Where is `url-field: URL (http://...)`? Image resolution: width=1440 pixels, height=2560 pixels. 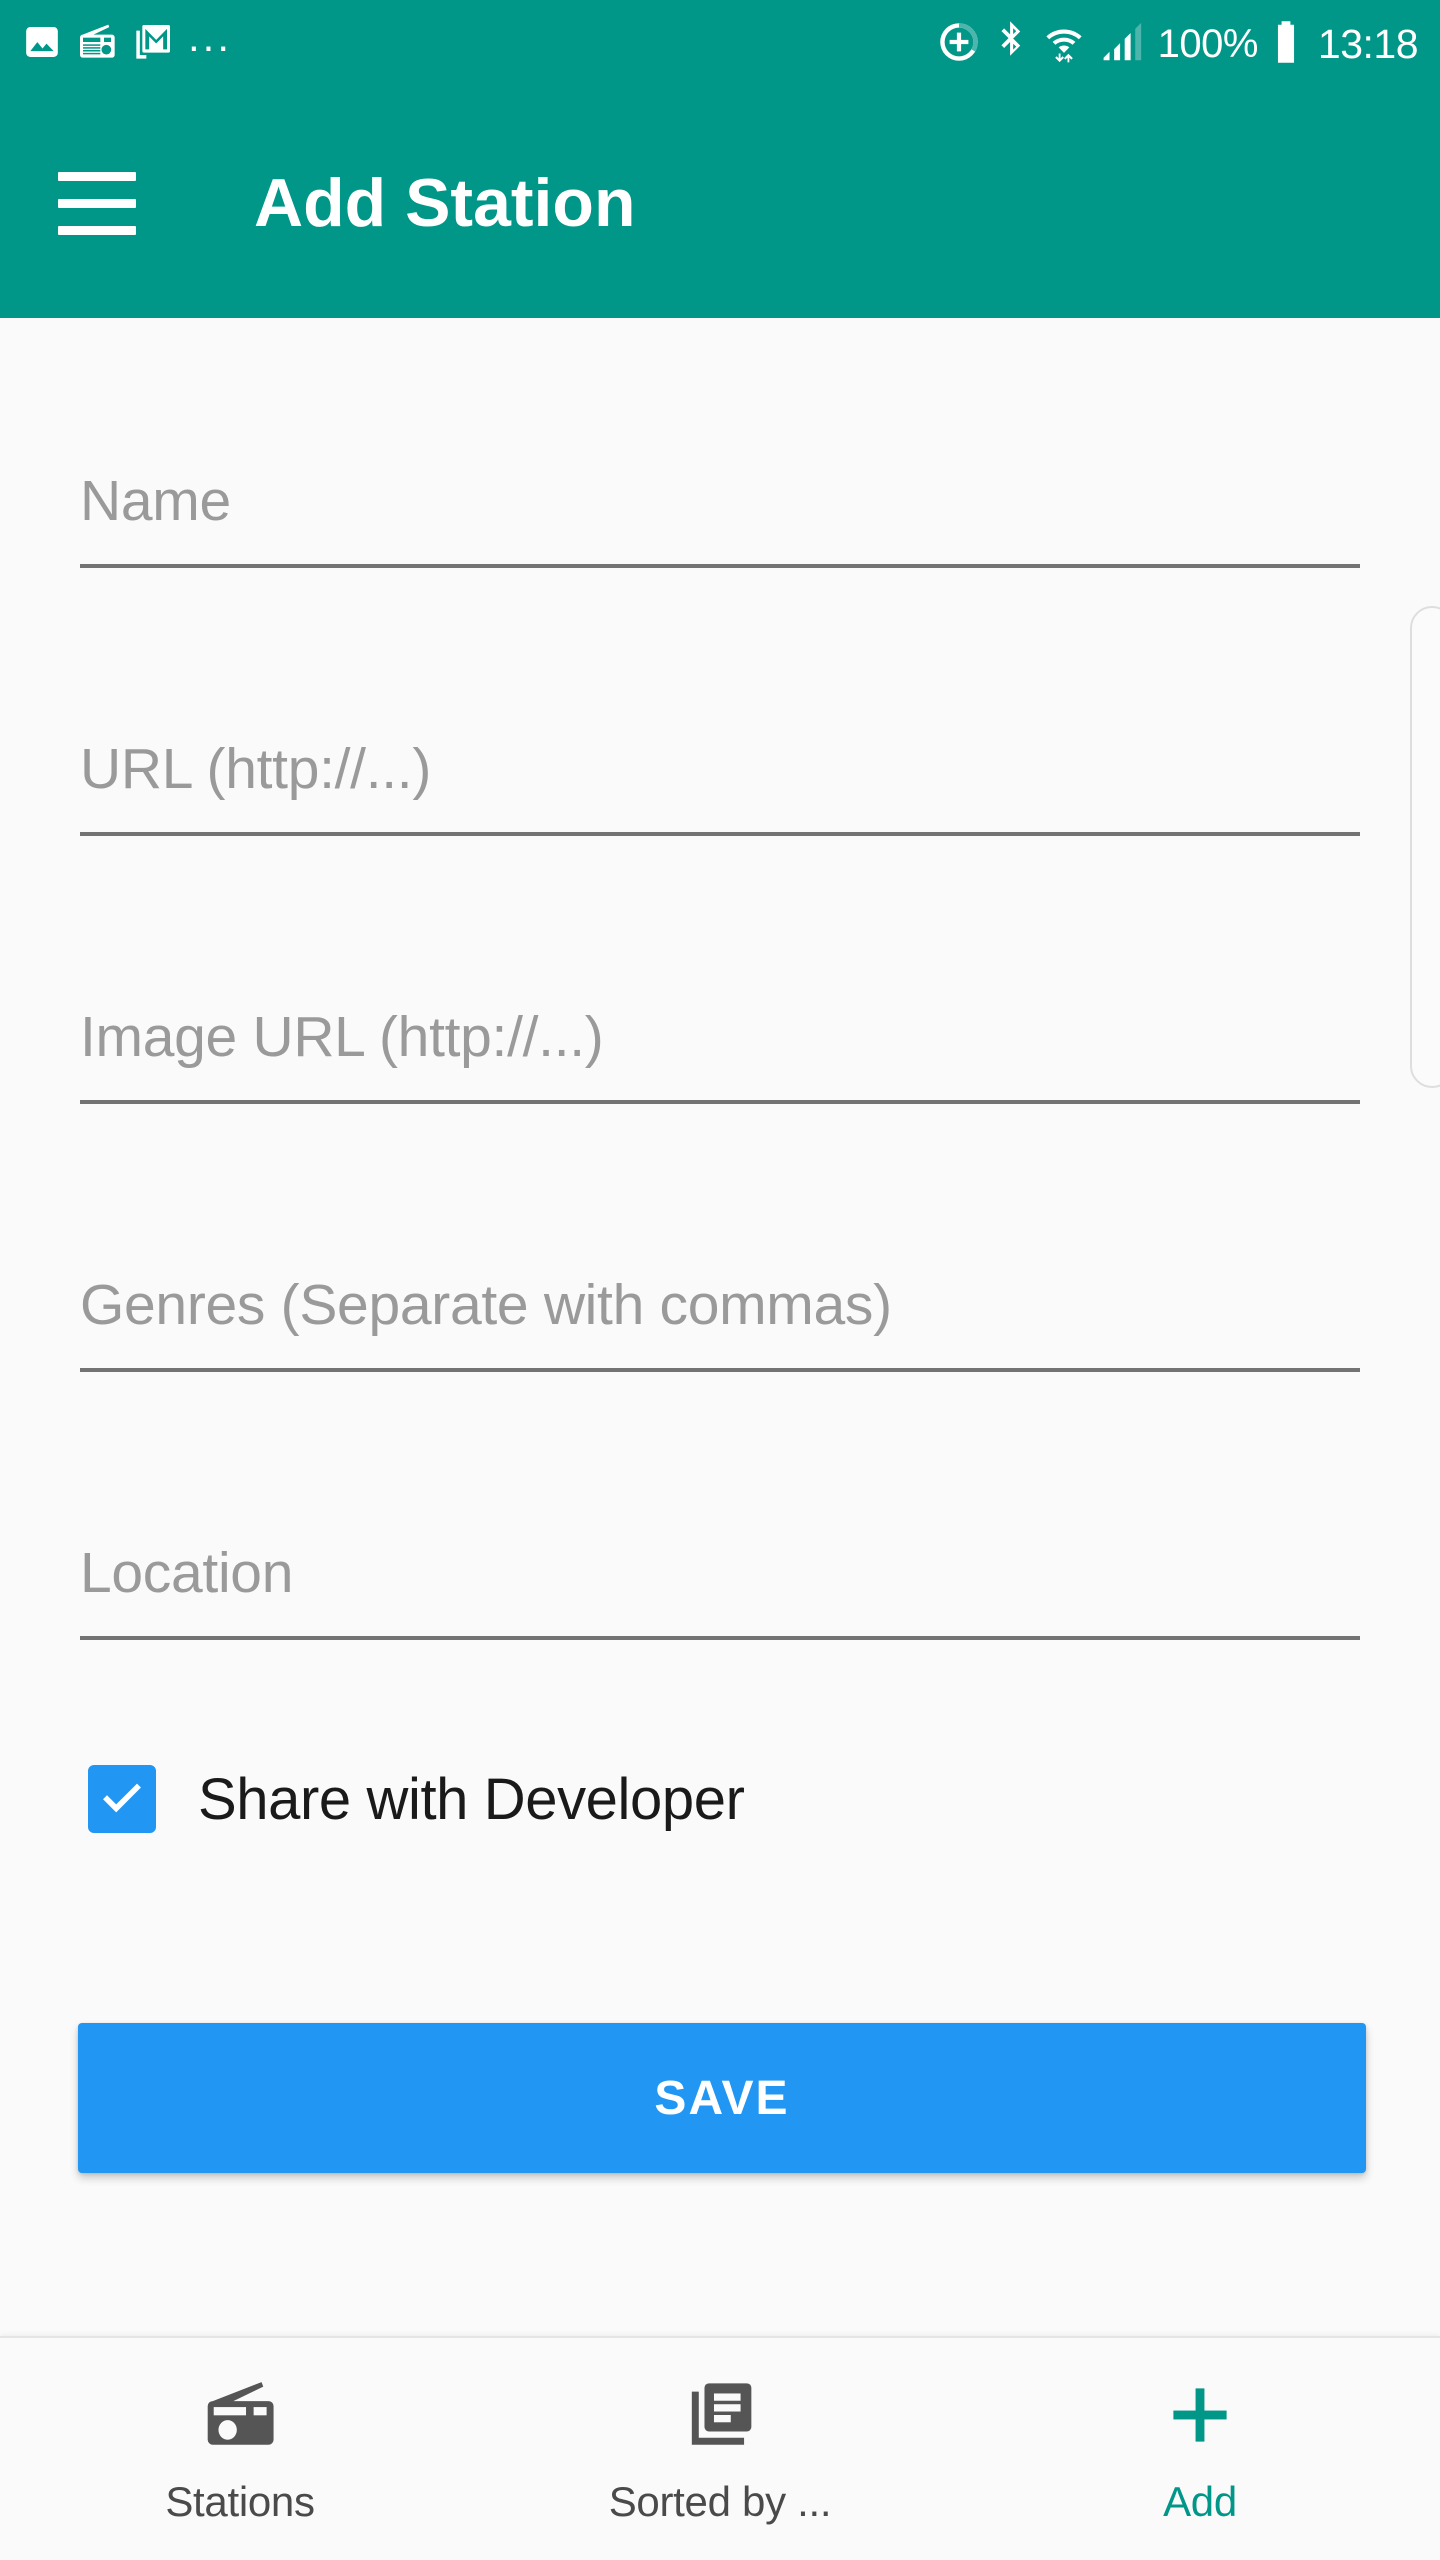 url-field: URL (http://...) is located at coordinates (720, 786).